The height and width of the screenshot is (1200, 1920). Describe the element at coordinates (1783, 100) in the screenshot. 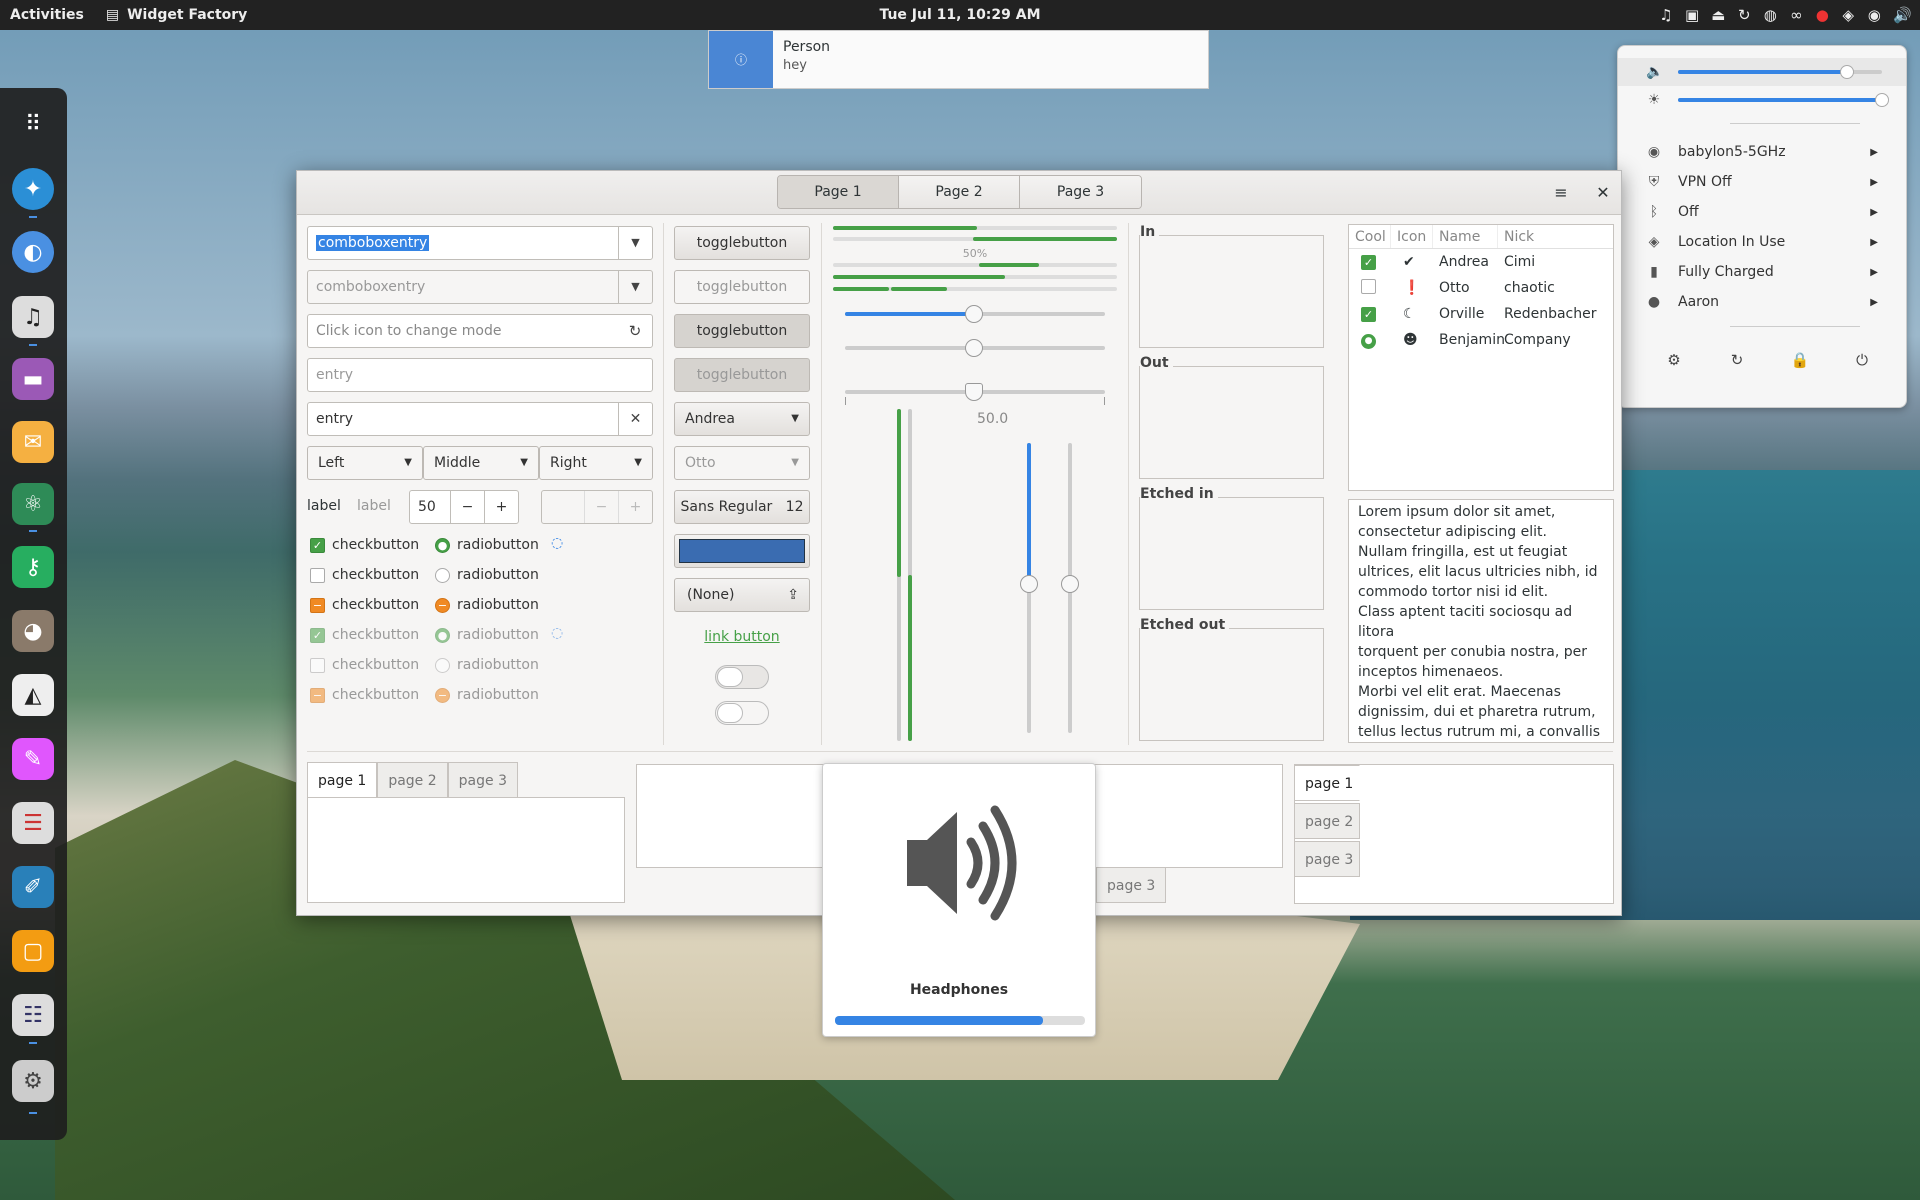

I see `brightness-slider` at that location.